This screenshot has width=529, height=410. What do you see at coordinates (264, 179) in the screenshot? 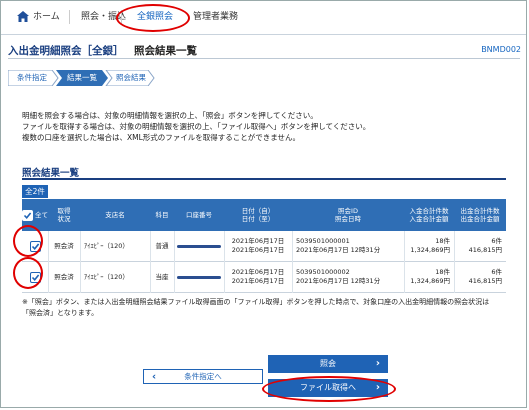
I see `section-divider` at bounding box center [264, 179].